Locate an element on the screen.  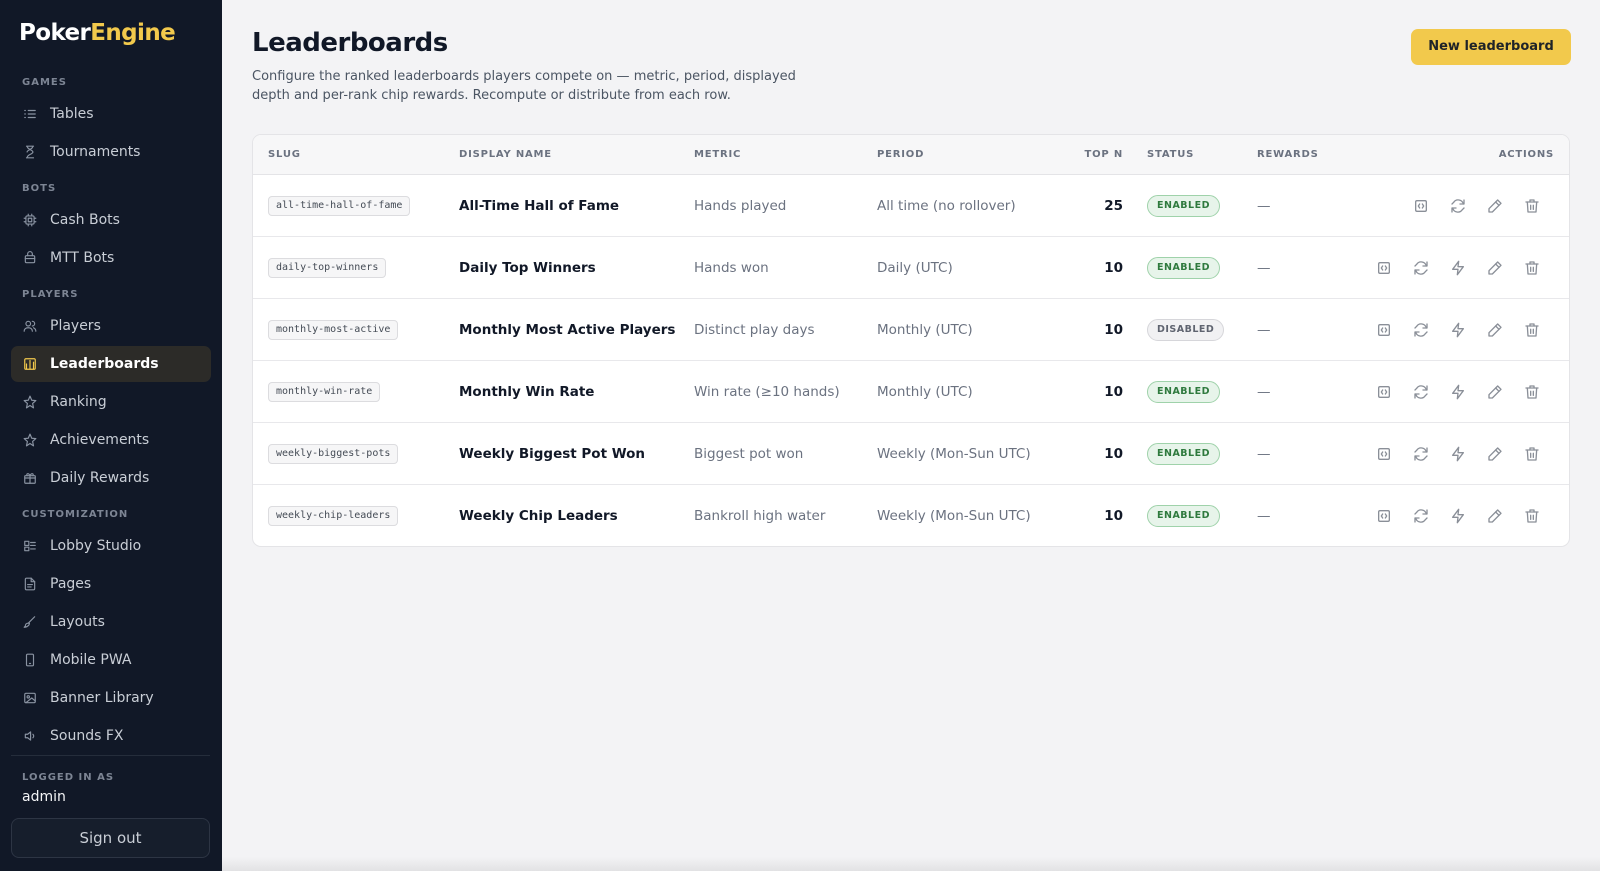
column-header-metric: METRIC is located at coordinates (717, 155).